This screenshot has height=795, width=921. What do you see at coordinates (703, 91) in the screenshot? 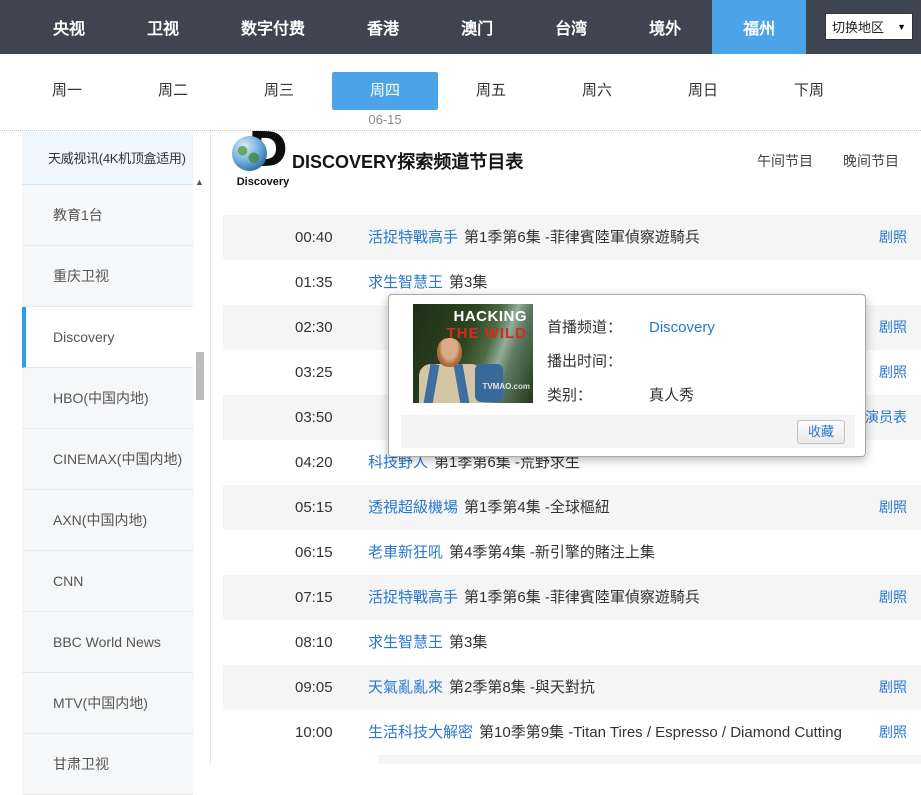
I see `day-tab-周日: 周日` at bounding box center [703, 91].